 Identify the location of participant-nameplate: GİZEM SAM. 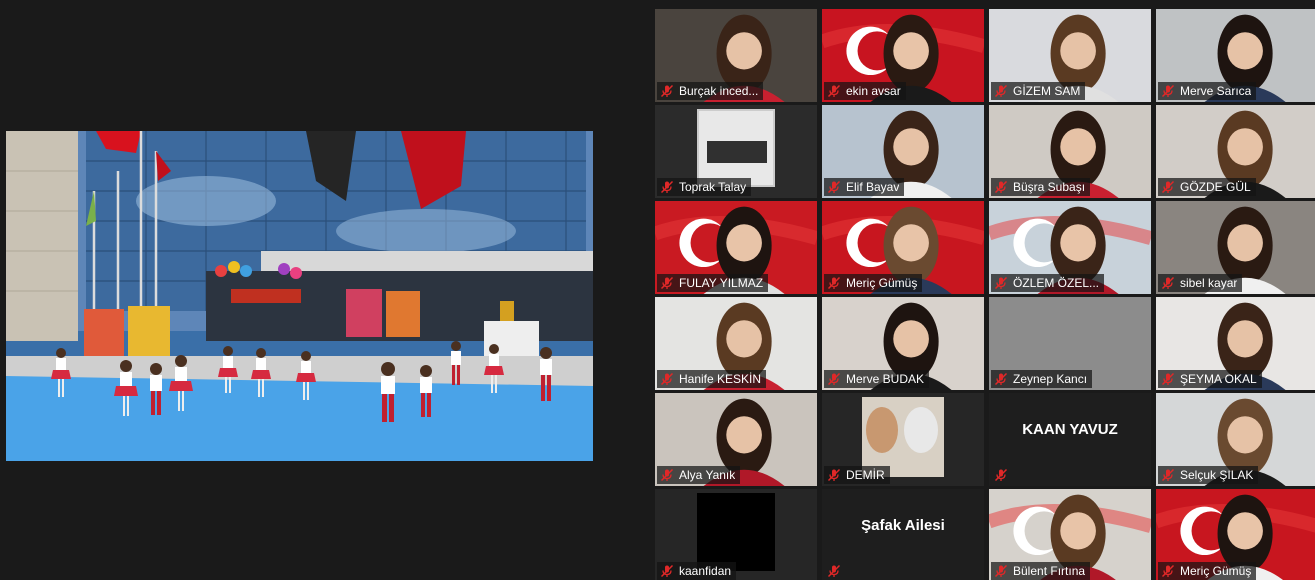
(1038, 91).